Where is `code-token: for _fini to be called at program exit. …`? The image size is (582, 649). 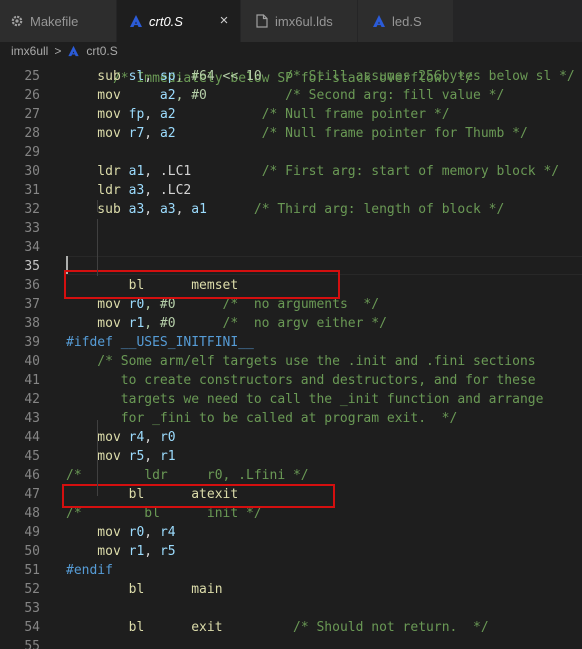 code-token: for _fini to be called at program exit. … is located at coordinates (262, 418).